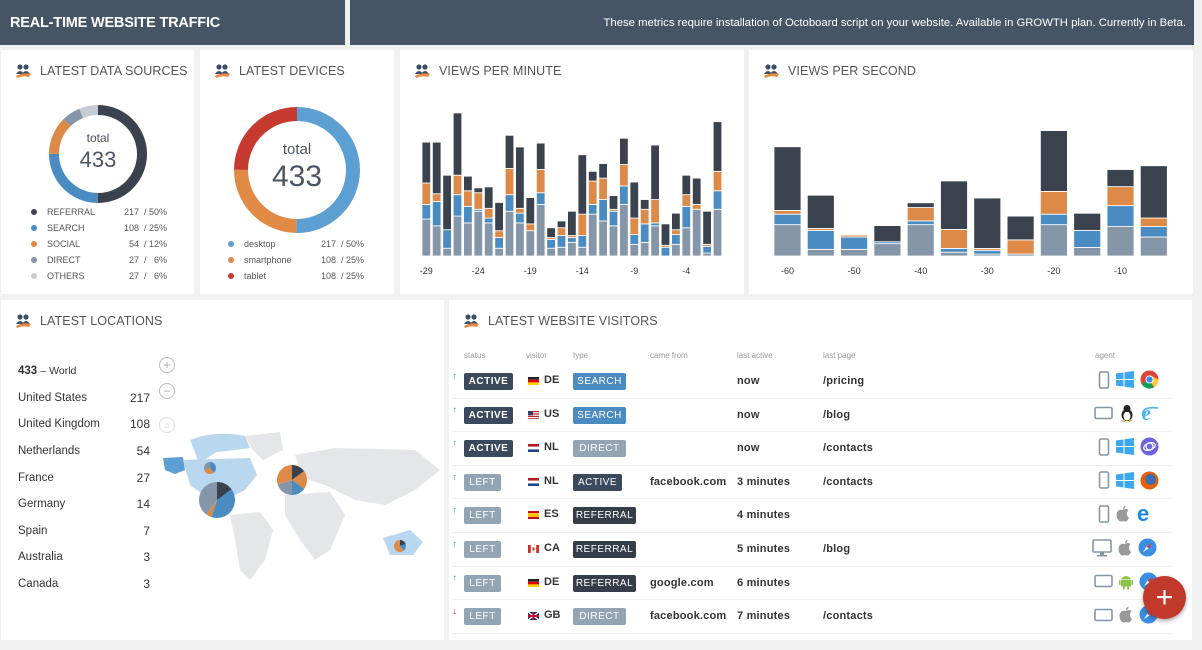 The height and width of the screenshot is (650, 1202). Describe the element at coordinates (812, 550) in the screenshot. I see `visitor-row: ↑ LEFT CA REFERRAL 5 minutes /blog` at that location.